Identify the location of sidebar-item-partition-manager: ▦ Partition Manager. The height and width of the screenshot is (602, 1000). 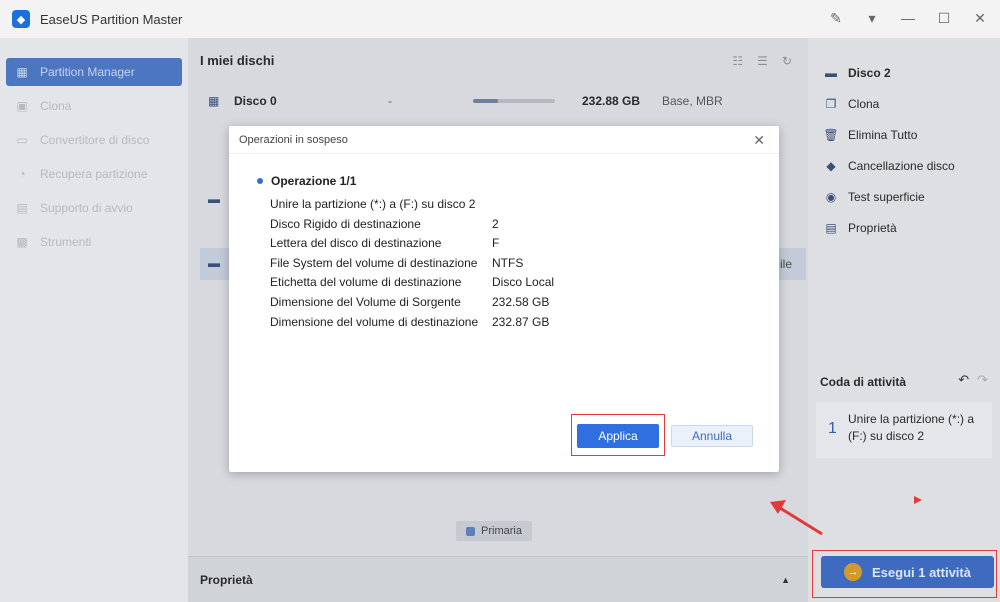
(94, 72).